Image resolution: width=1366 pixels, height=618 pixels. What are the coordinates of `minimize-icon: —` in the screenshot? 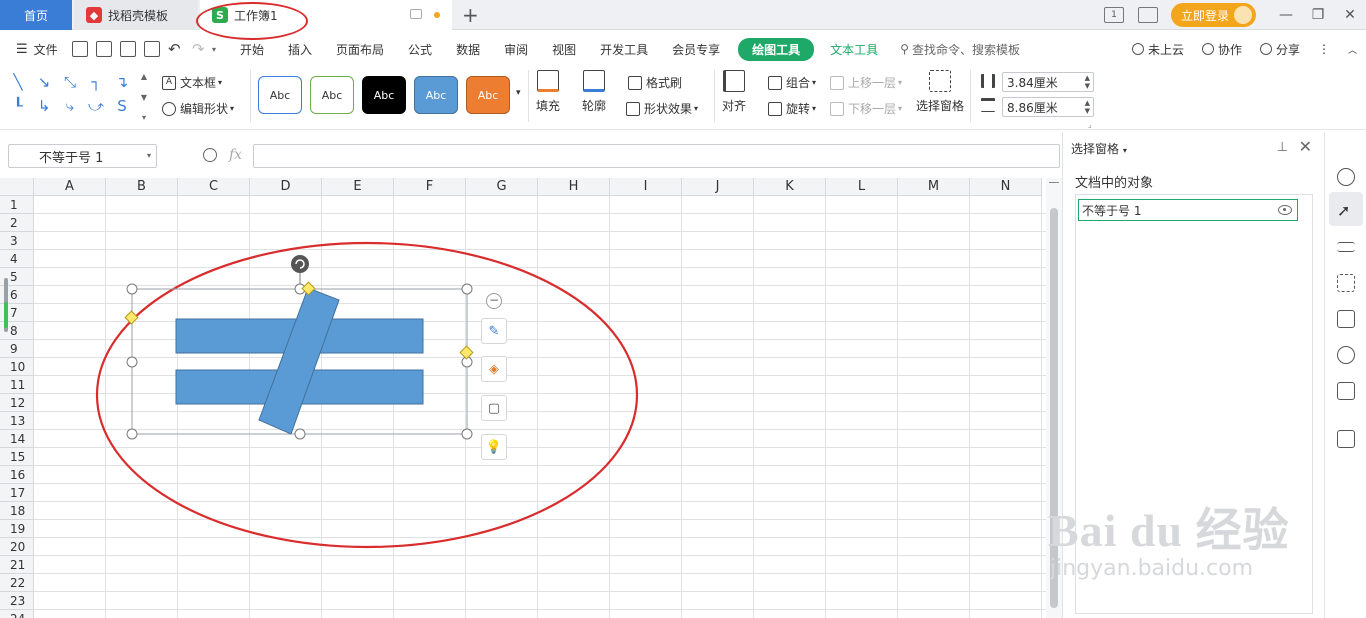 It's located at (1286, 15).